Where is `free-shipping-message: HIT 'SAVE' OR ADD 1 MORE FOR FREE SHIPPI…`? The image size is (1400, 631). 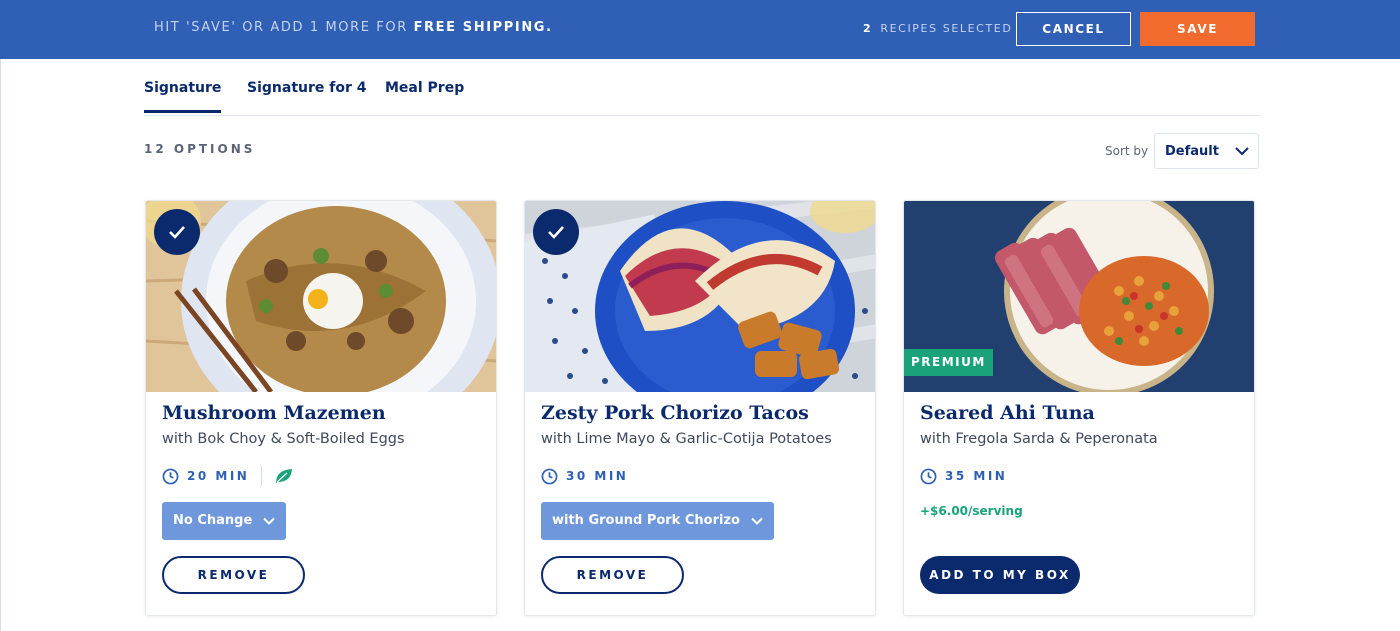
free-shipping-message: HIT 'SAVE' OR ADD 1 MORE FOR FREE SHIPPI… is located at coordinates (353, 27).